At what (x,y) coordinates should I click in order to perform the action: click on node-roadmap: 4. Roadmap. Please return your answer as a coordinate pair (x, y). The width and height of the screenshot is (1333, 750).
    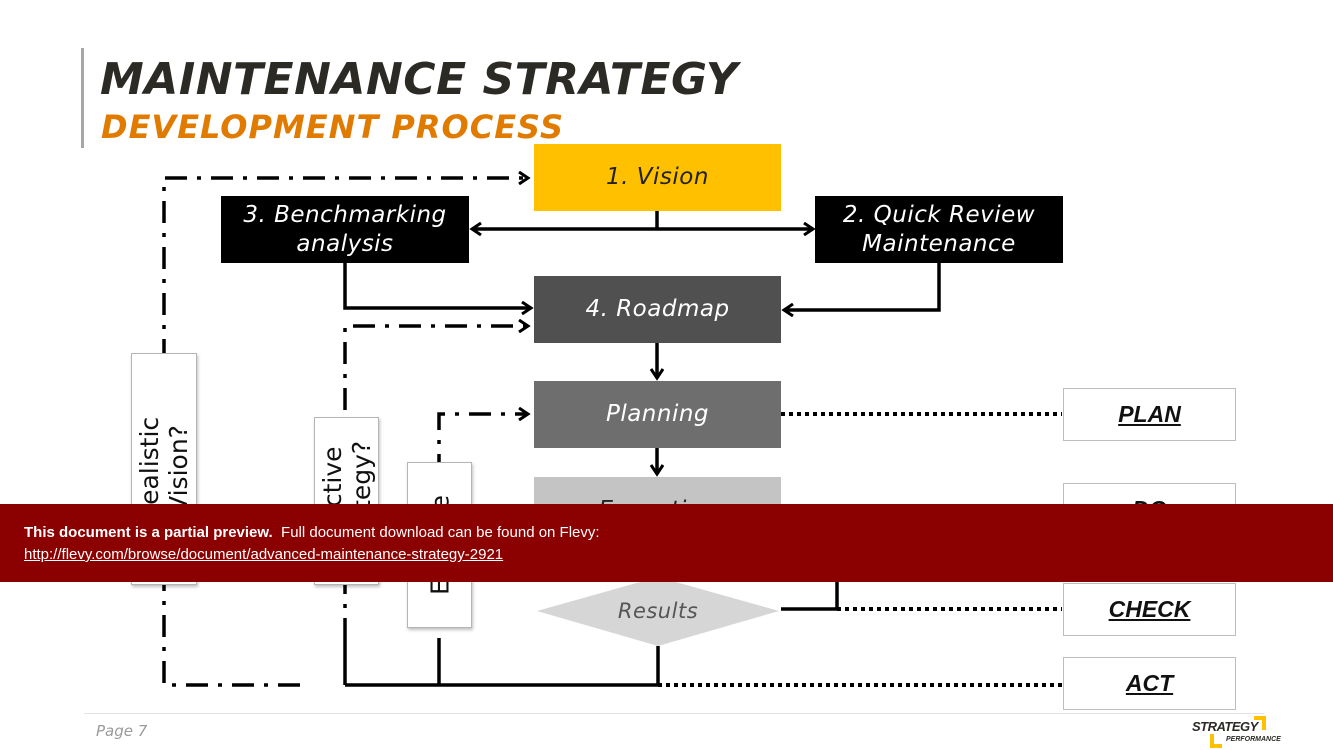
    Looking at the image, I should click on (657, 309).